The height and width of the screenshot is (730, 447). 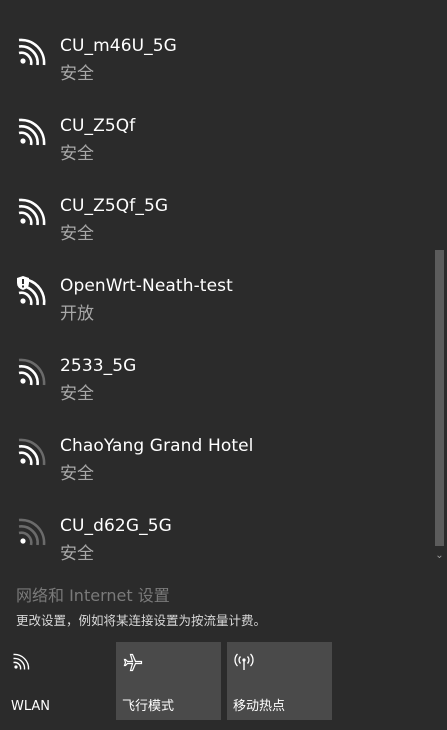 I want to click on network-item: OpenWrt-Neath-test 开放, so click(x=215, y=294).